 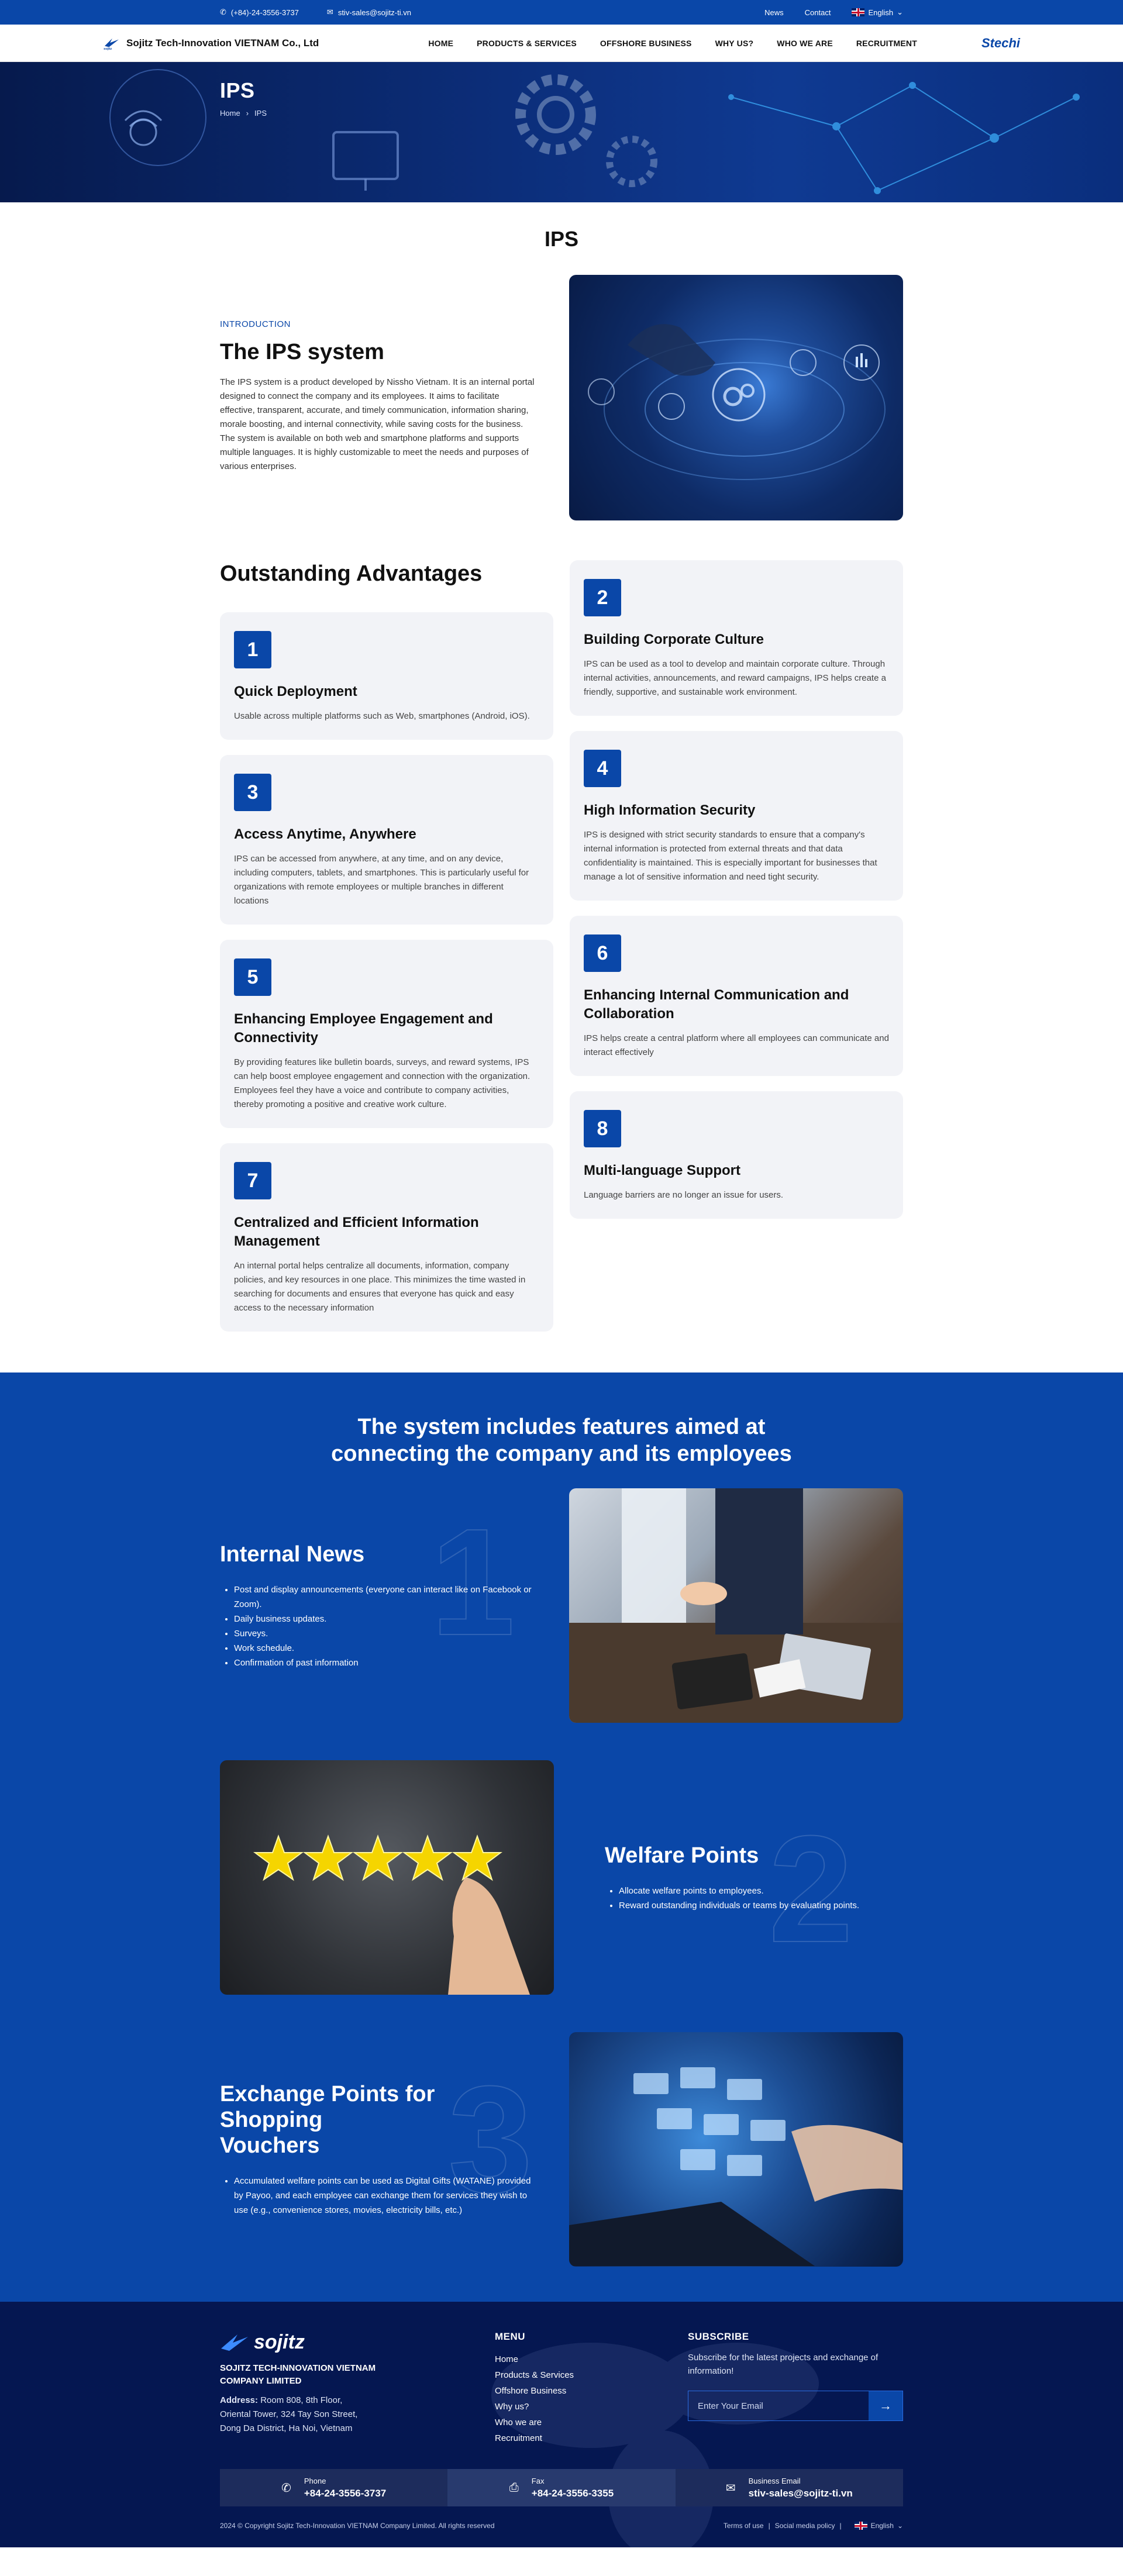 What do you see at coordinates (900, 2526) in the screenshot?
I see `chevron-down-icon: ⌄` at bounding box center [900, 2526].